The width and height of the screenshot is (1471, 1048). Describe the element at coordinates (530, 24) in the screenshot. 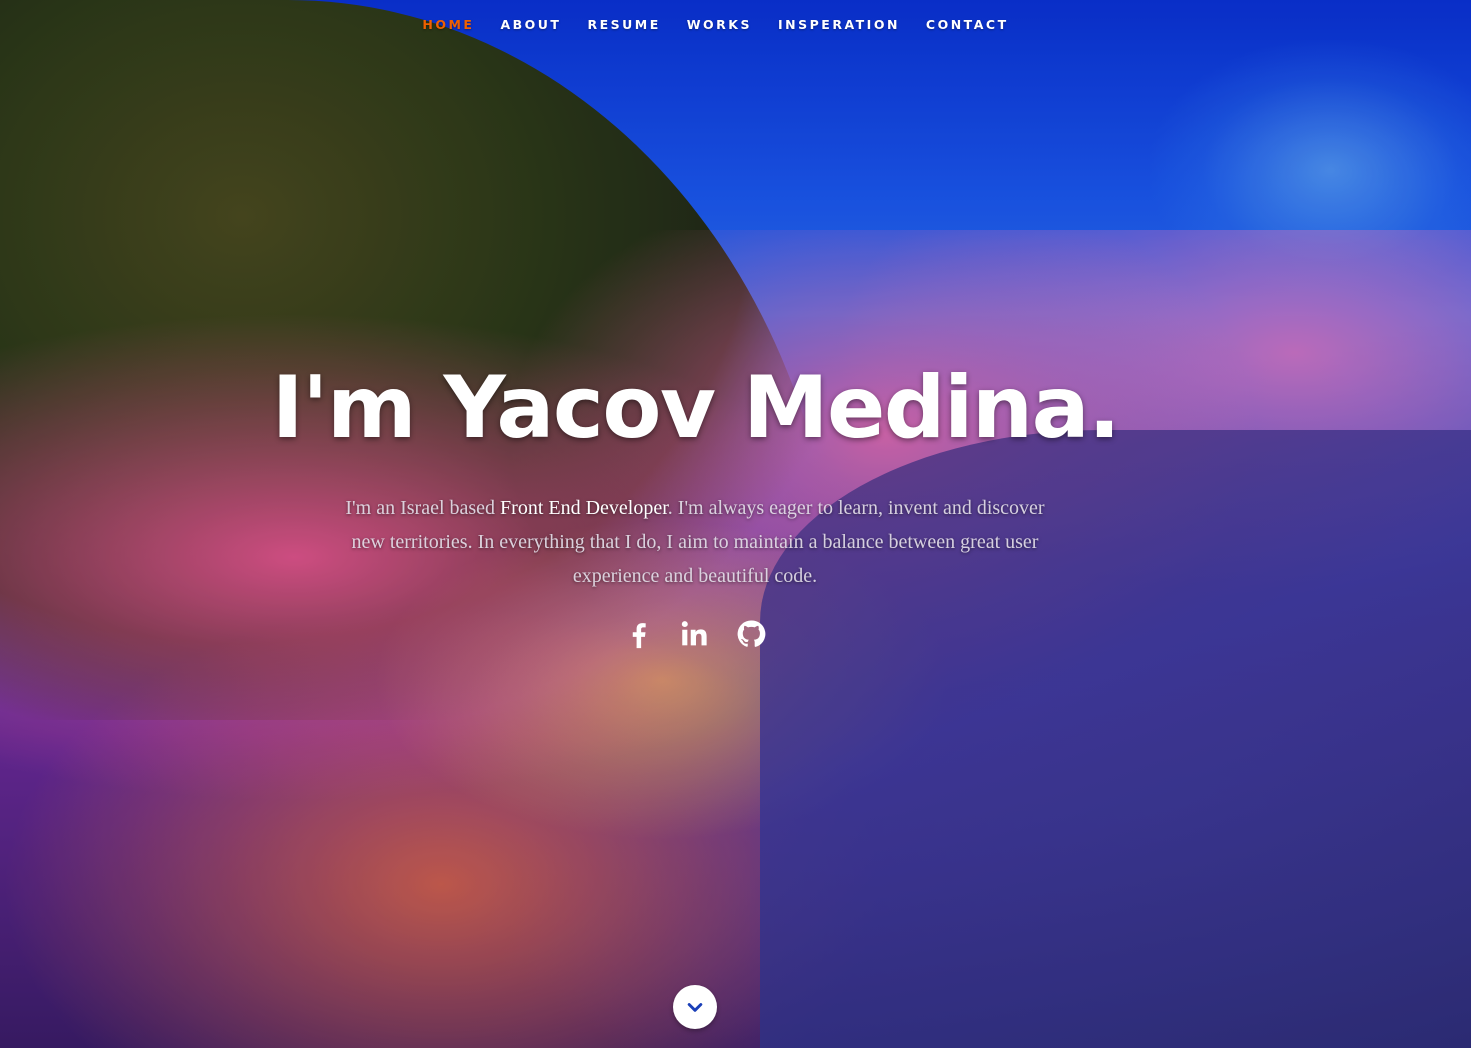

I see `nav-item-about: ABOUT` at that location.